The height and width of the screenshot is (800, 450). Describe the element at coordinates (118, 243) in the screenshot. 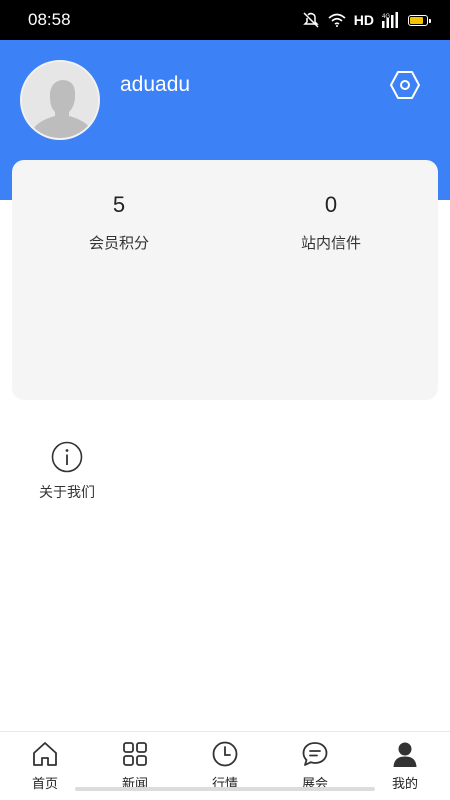

I see `member-points-label: 会员积分` at that location.